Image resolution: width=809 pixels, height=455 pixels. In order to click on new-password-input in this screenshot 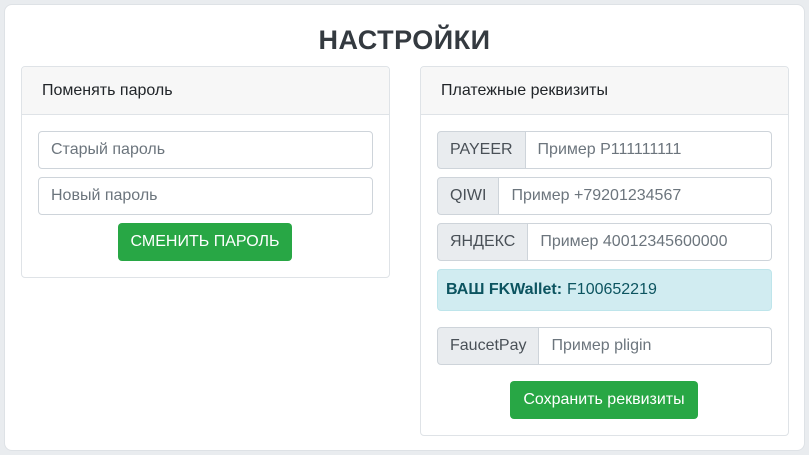, I will do `click(205, 196)`.